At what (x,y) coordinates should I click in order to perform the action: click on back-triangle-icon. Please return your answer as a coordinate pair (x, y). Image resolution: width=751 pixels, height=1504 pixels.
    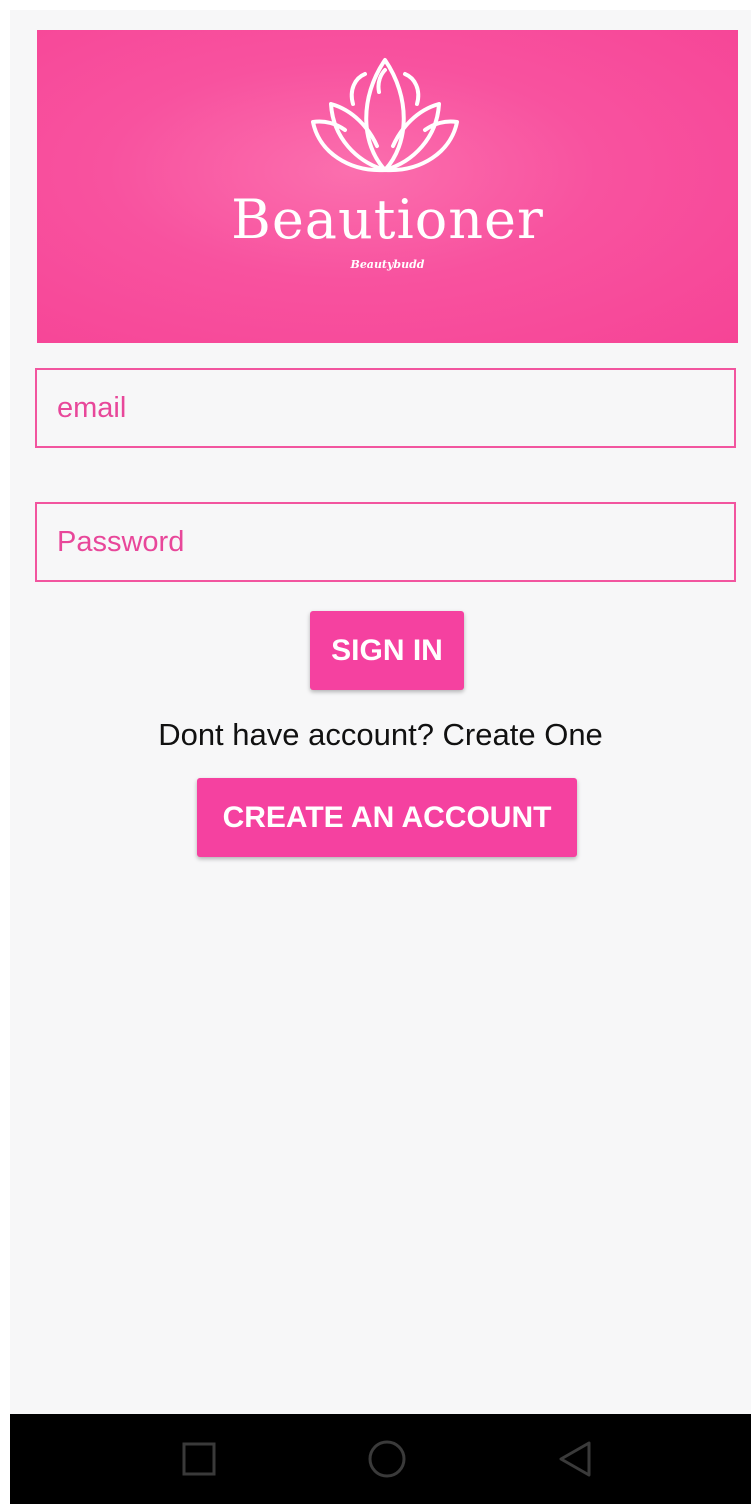
    Looking at the image, I should click on (575, 1459).